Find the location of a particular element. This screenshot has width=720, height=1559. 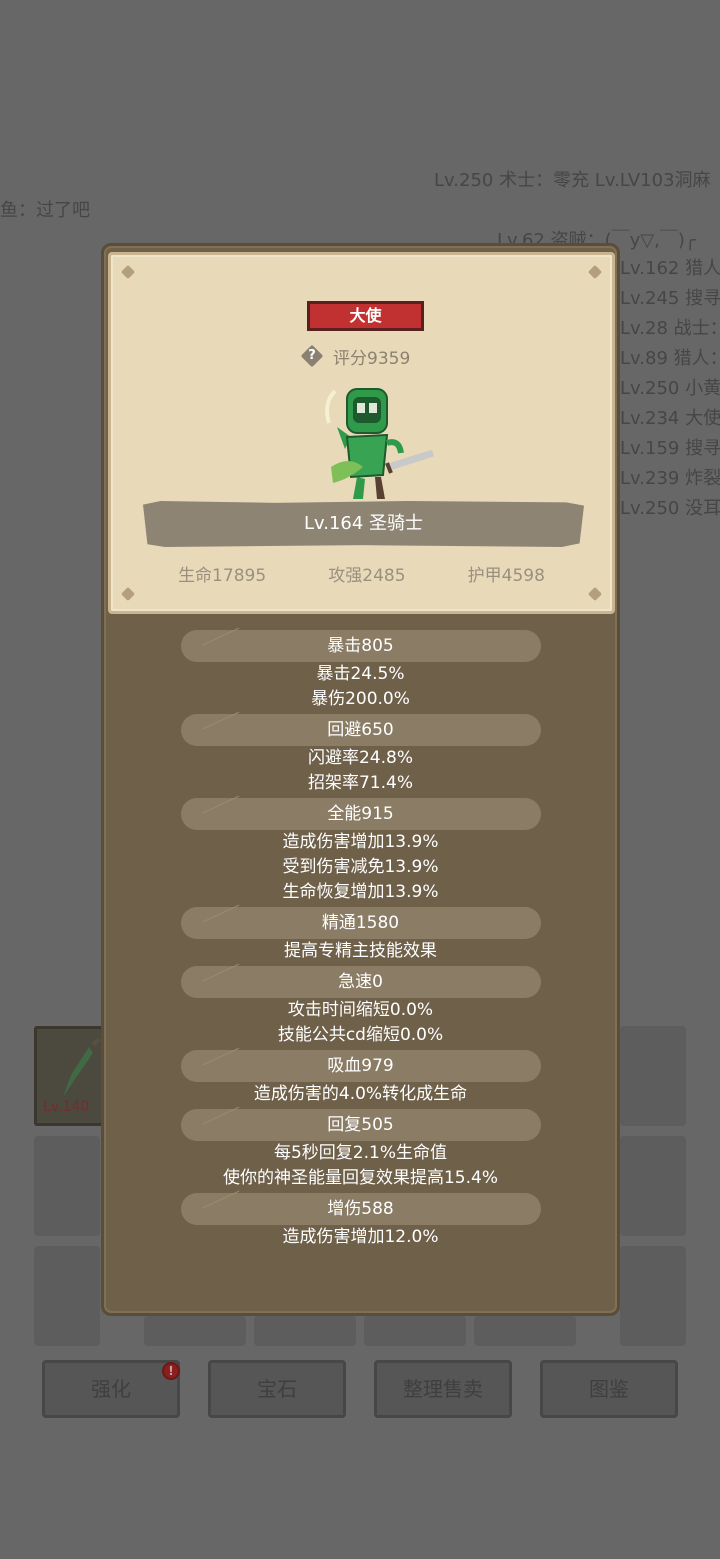

attribute-crit: 暴击805 暴击24.5% 暴伤200.0% is located at coordinates (360, 671).